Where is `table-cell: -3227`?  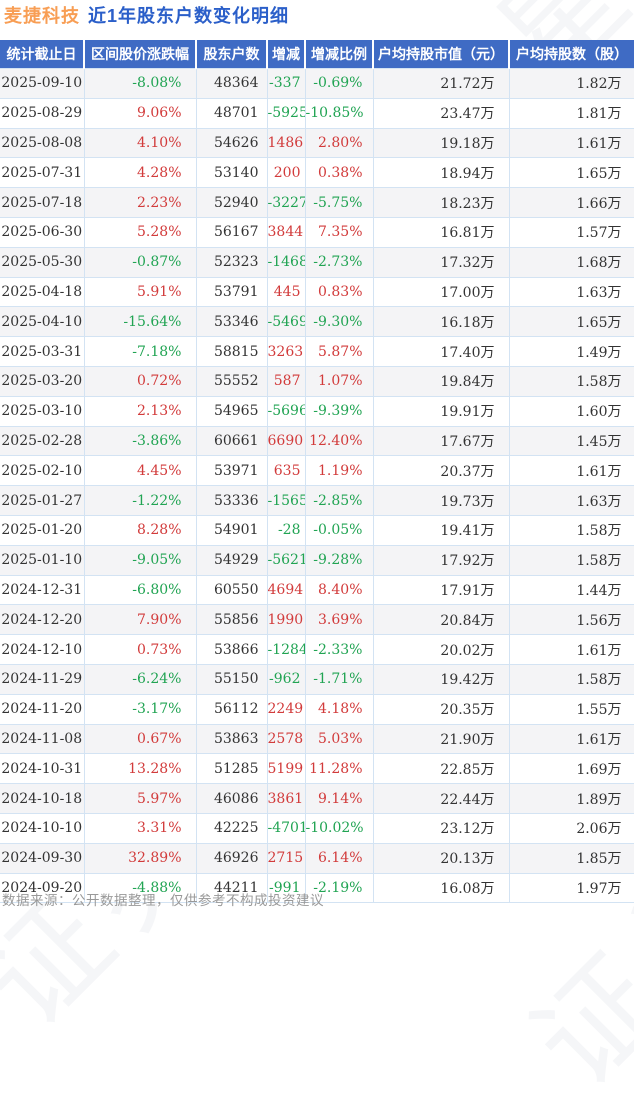
table-cell: -3227 is located at coordinates (286, 202).